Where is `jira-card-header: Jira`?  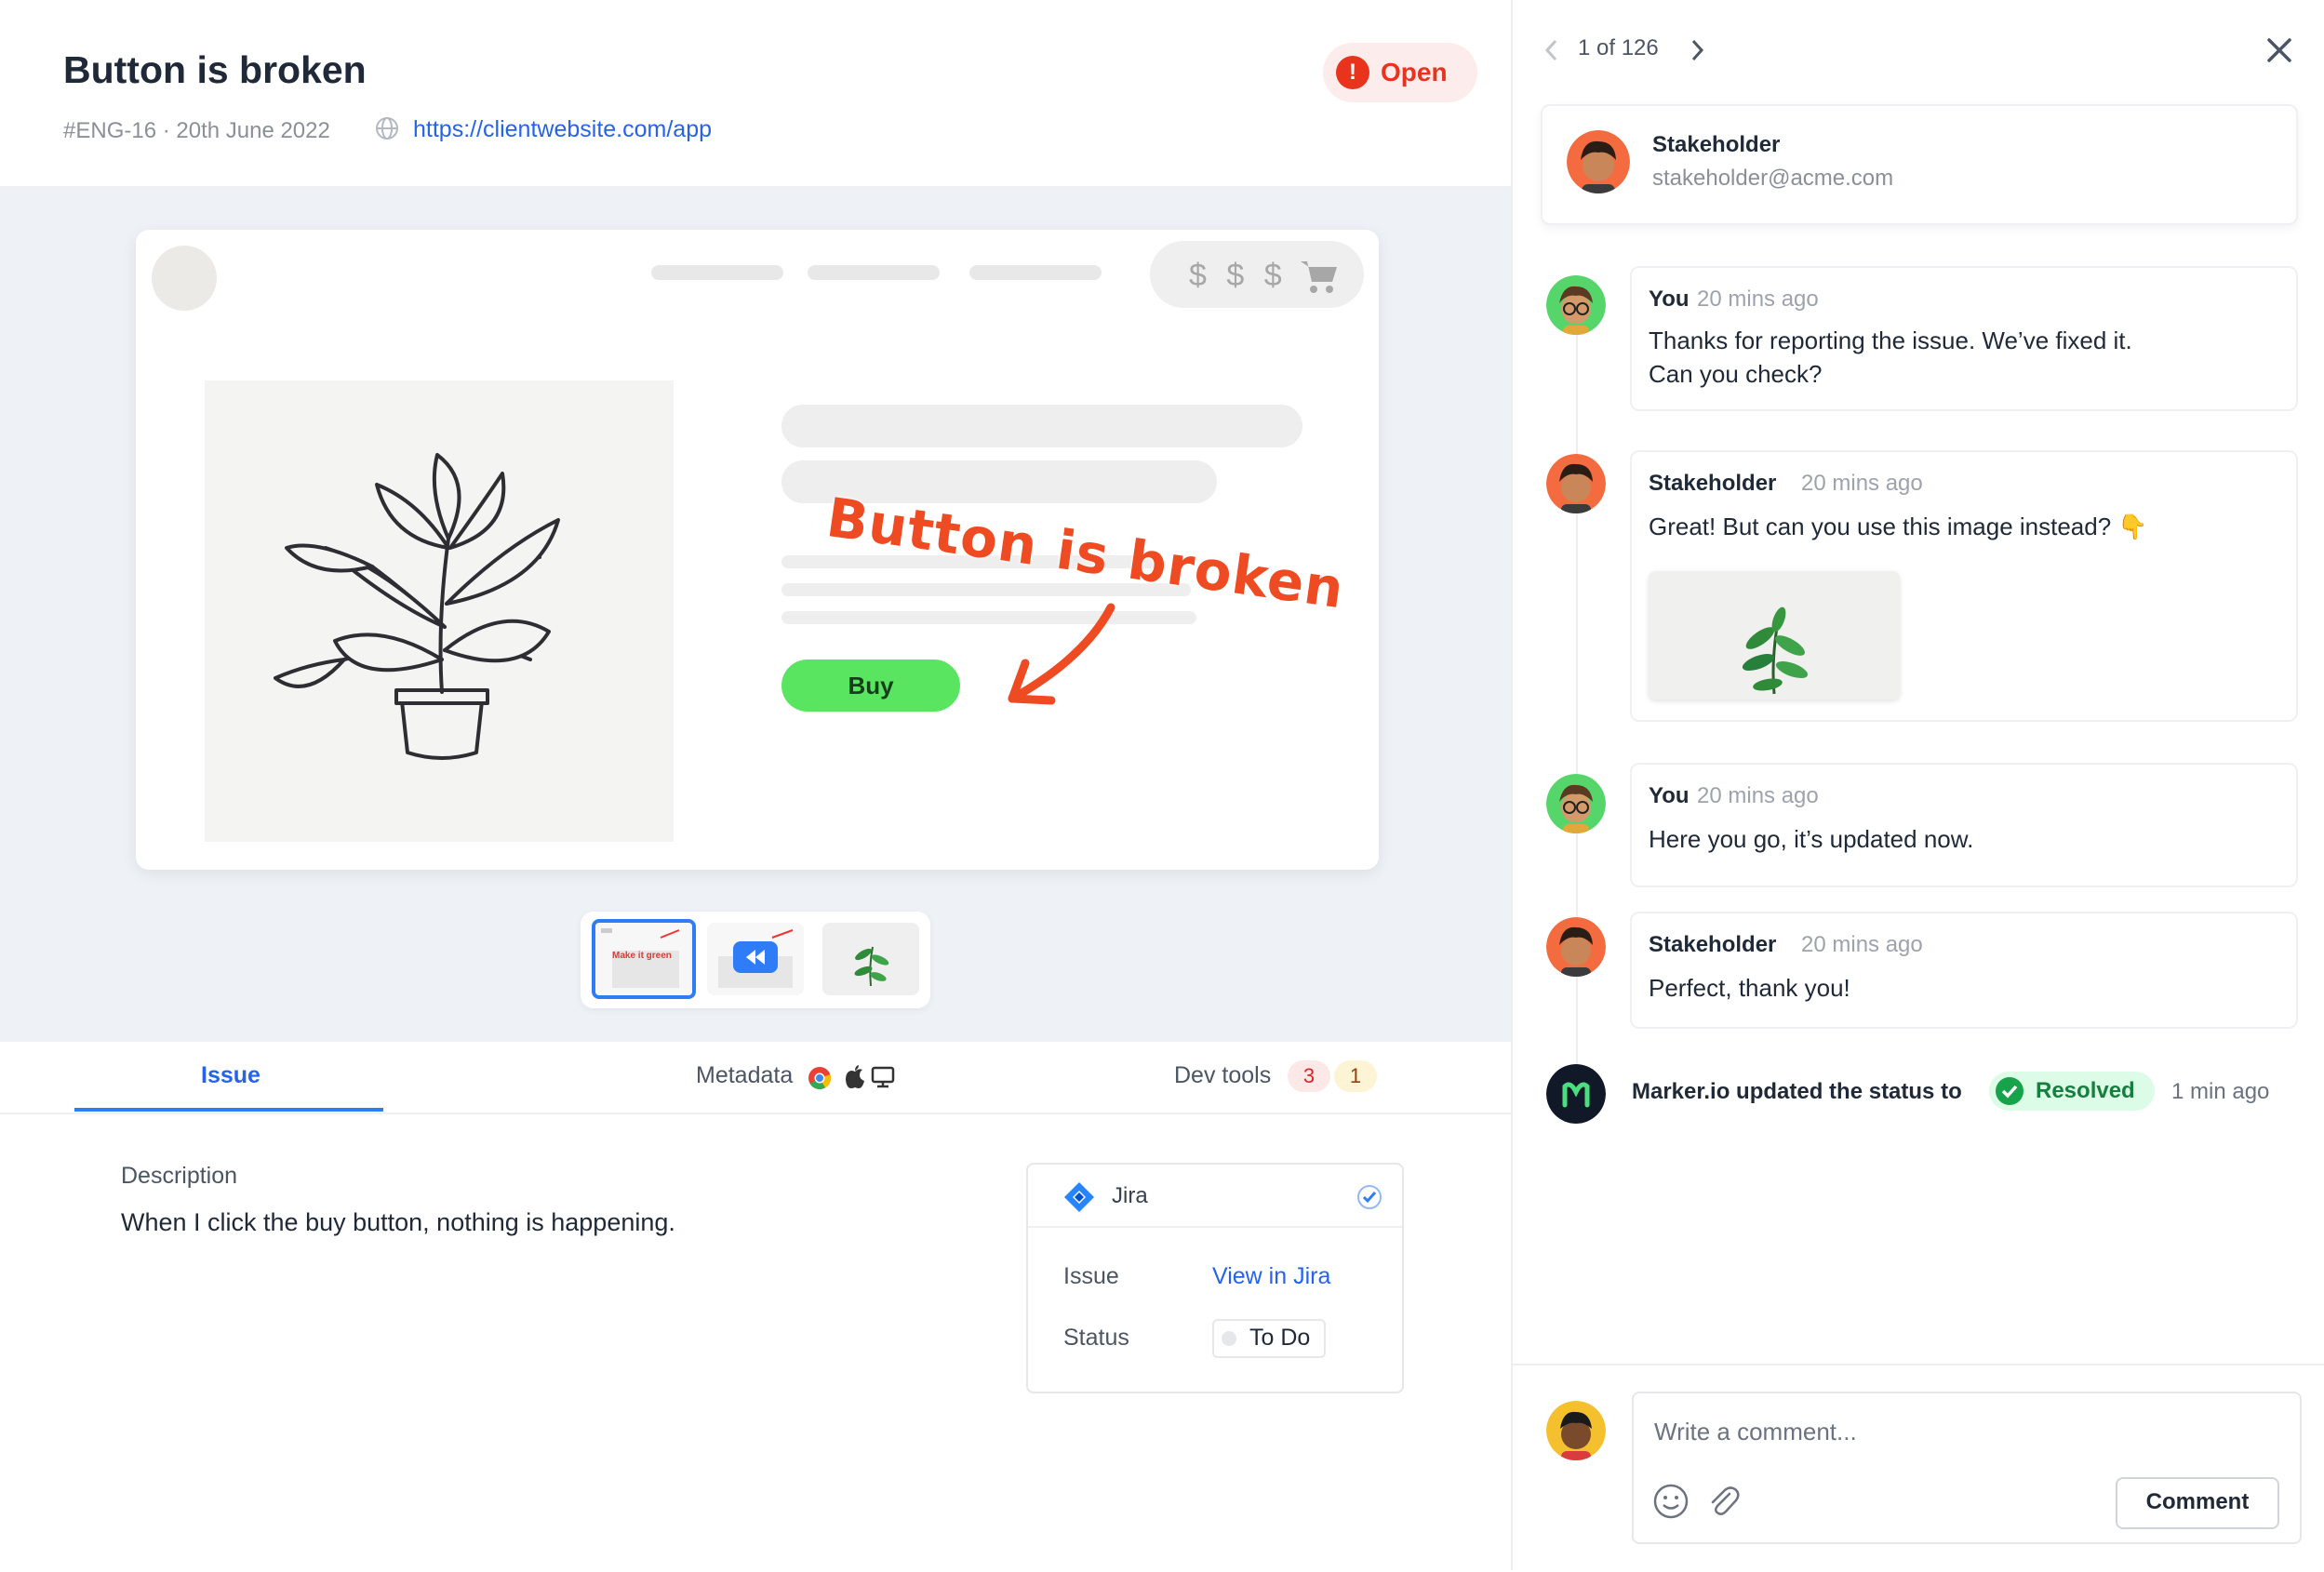 jira-card-header: Jira is located at coordinates (1215, 1196).